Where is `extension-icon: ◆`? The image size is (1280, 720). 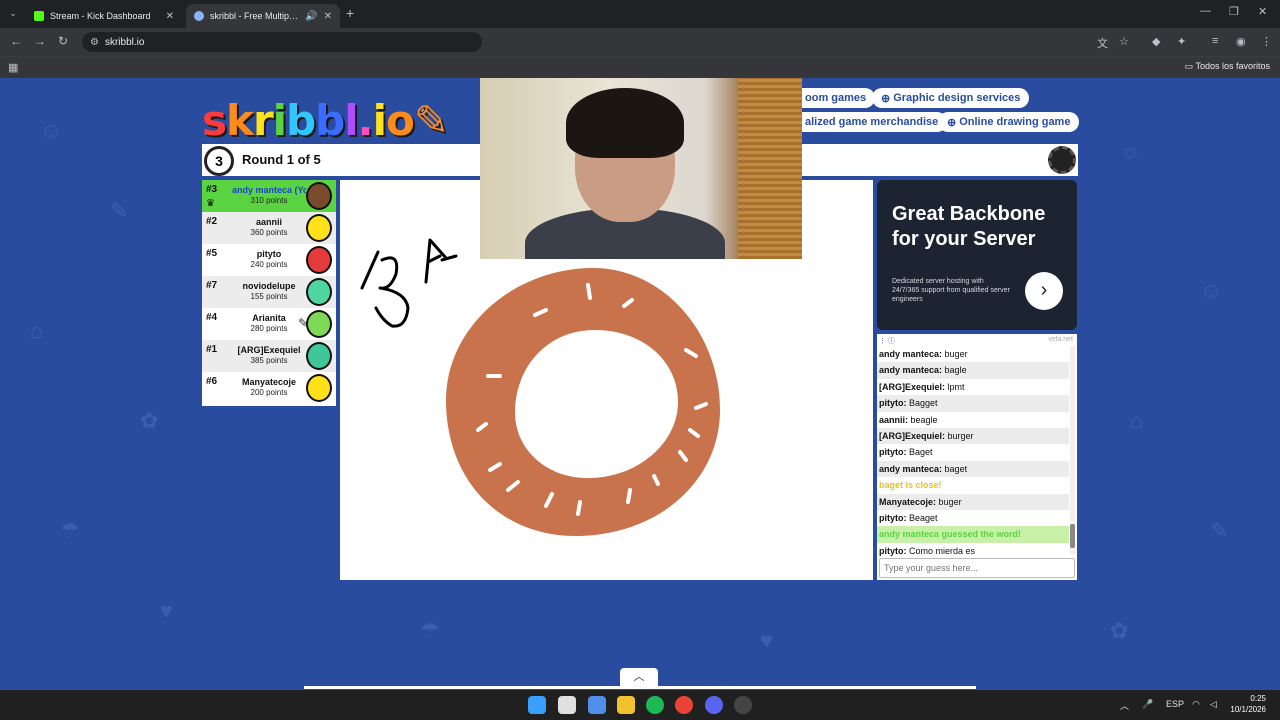 extension-icon: ◆ is located at coordinates (1156, 41).